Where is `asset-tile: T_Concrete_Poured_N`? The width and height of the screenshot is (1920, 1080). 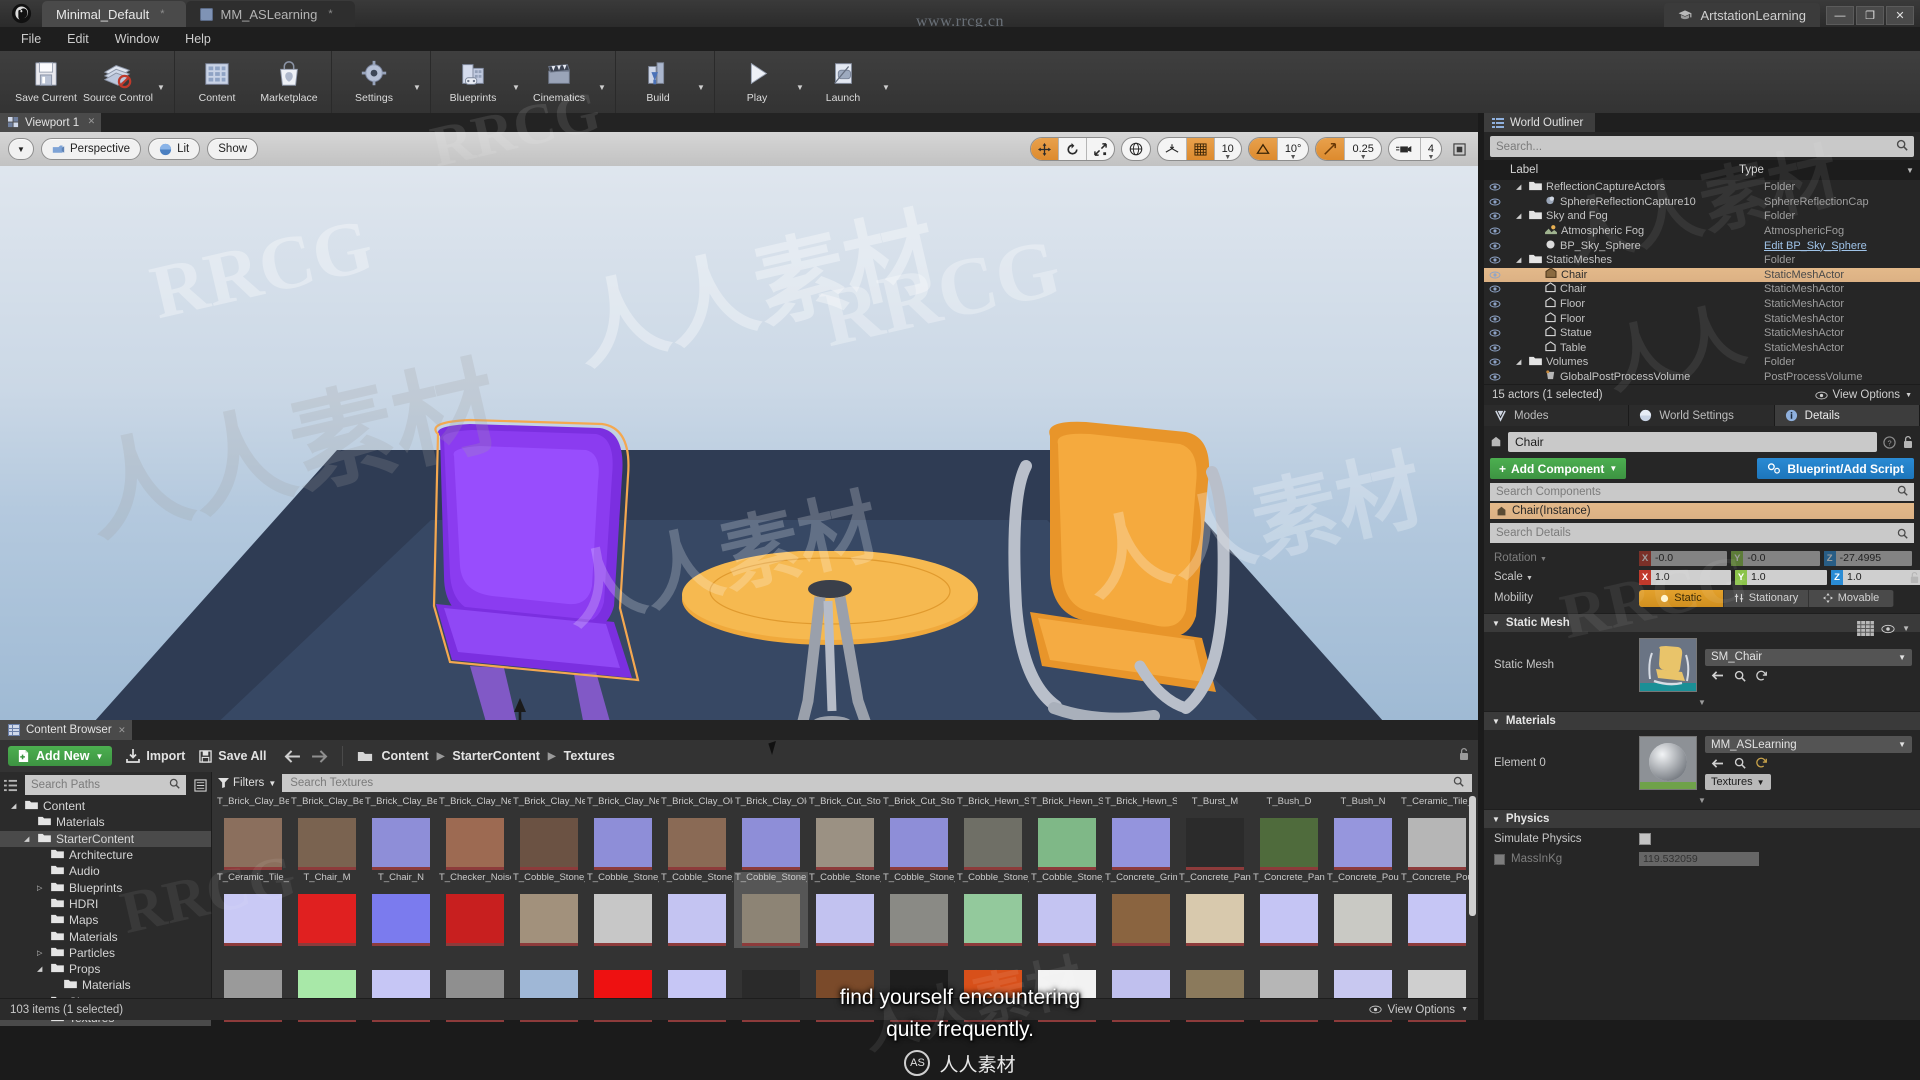 asset-tile: T_Concrete_Poured_N is located at coordinates (1437, 910).